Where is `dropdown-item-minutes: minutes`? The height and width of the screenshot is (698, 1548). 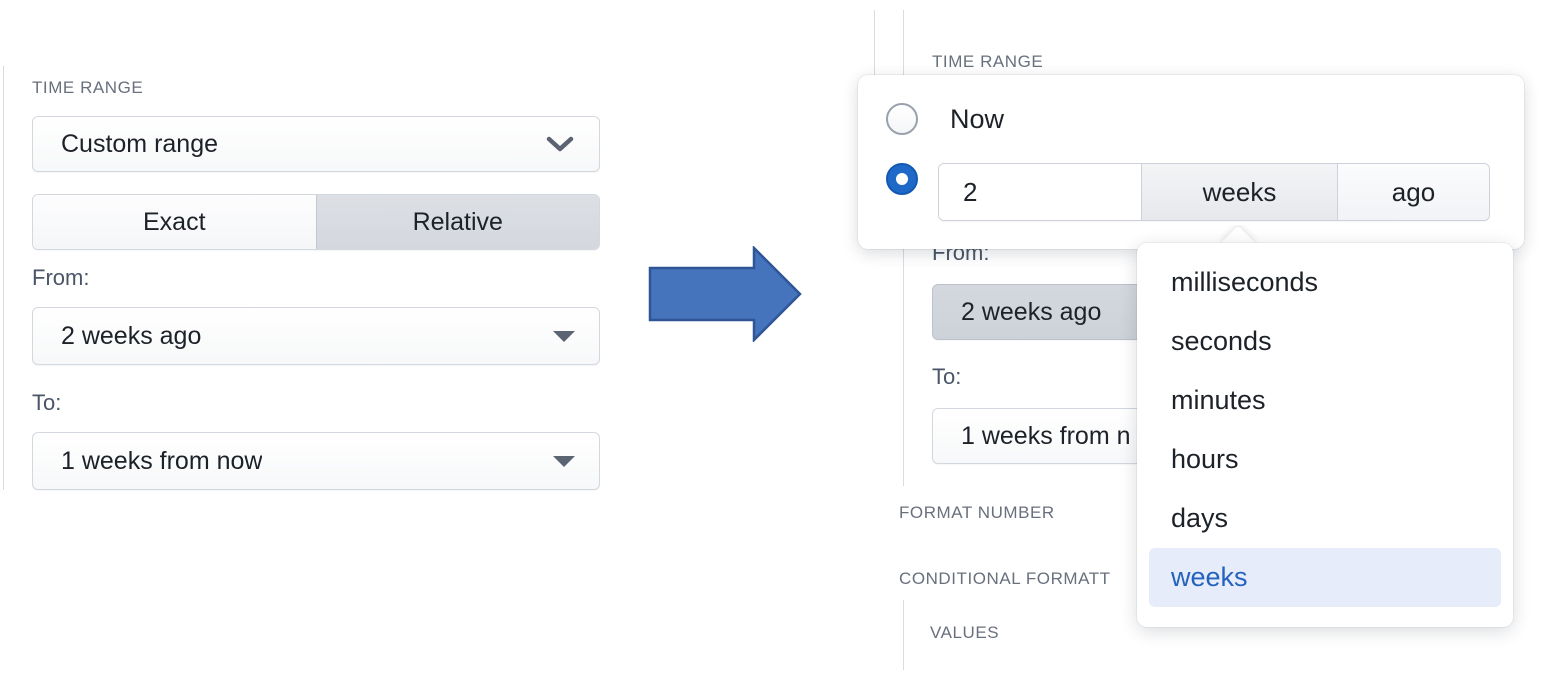
dropdown-item-minutes: minutes is located at coordinates (1325, 400).